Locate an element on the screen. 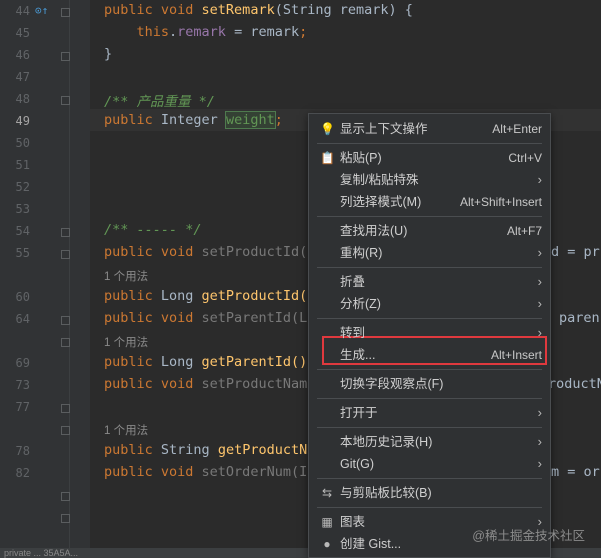  code-token: String is located at coordinates (189, 450).